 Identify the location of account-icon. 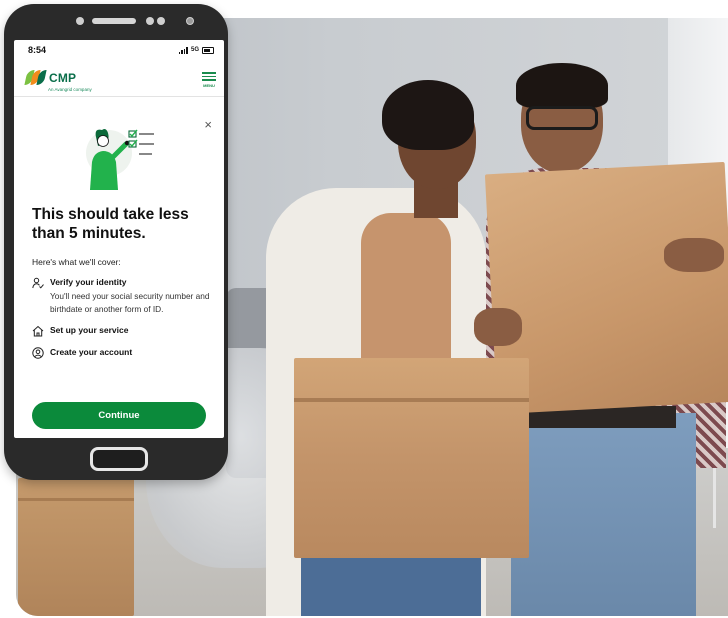
(38, 353).